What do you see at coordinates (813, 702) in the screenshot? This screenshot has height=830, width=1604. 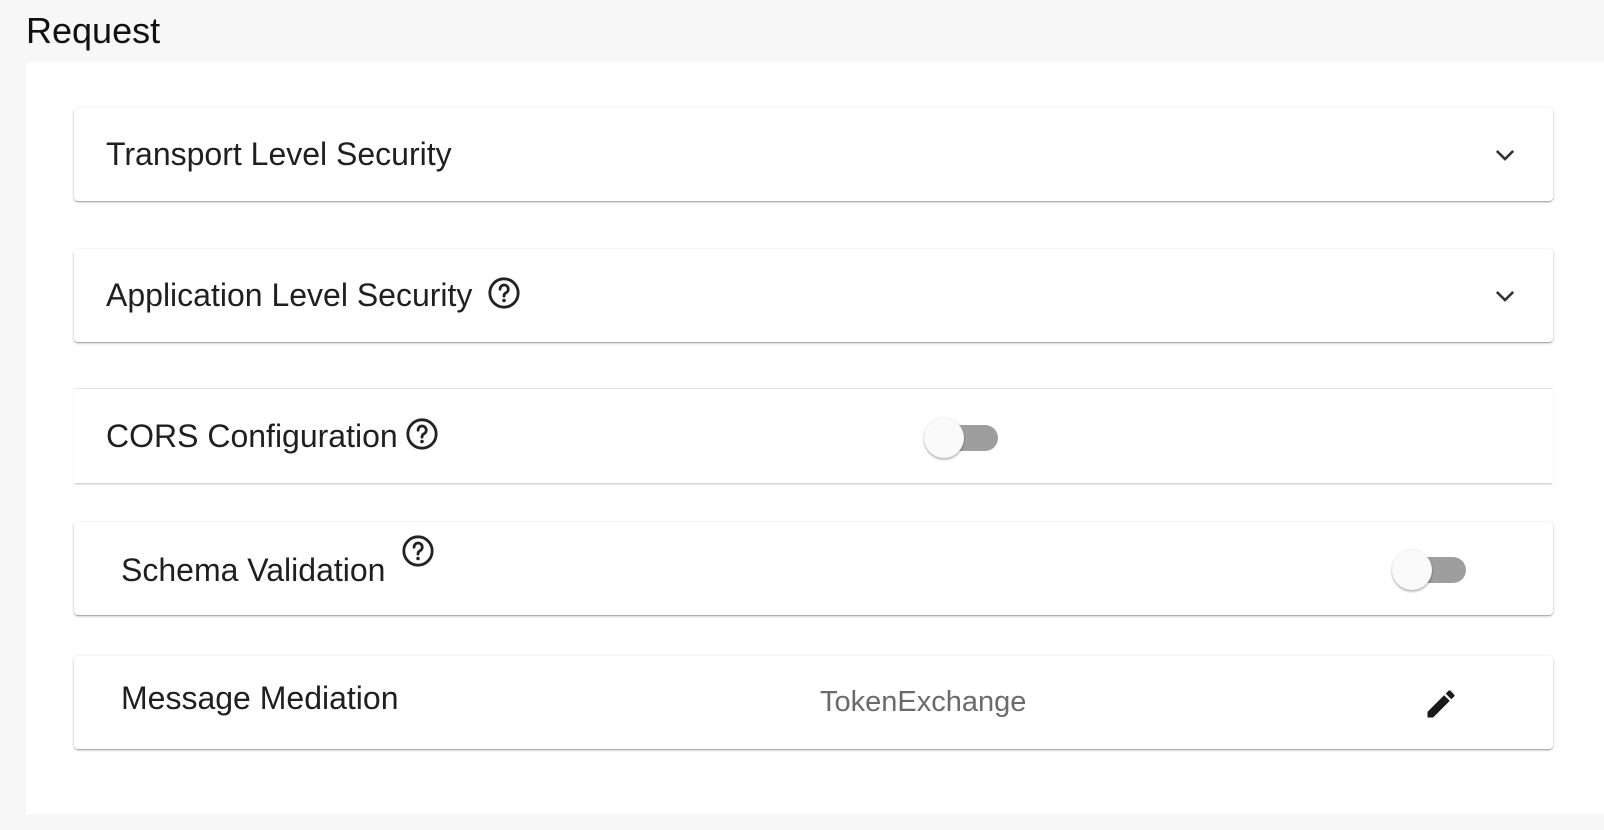 I see `message-mediation-card: Message Mediation TokenExchange` at bounding box center [813, 702].